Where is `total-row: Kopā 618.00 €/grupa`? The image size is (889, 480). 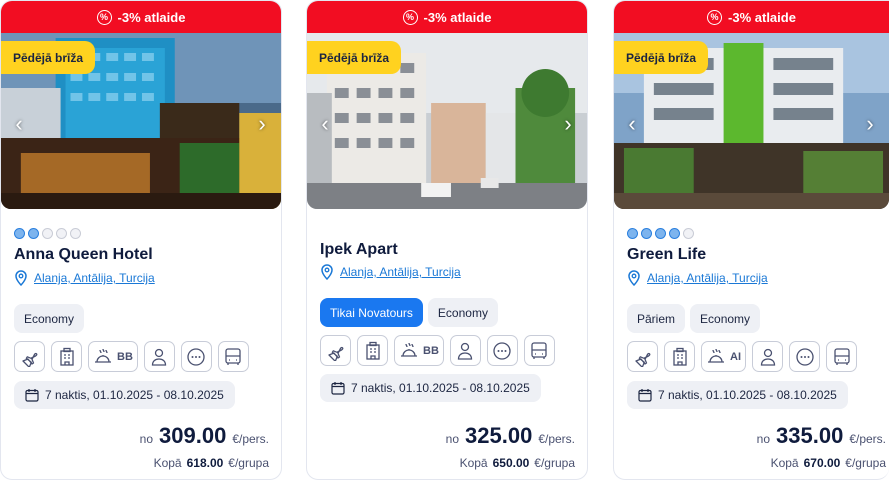
total-row: Kopā 618.00 €/grupa is located at coordinates (211, 463).